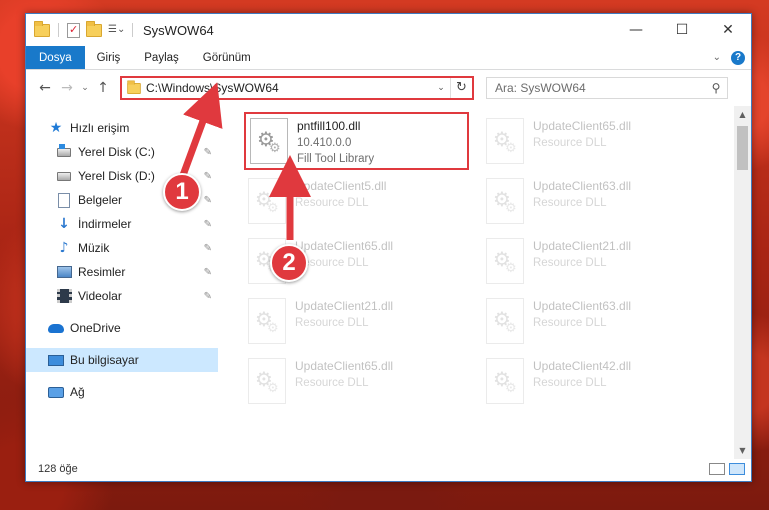  Describe the element at coordinates (122, 248) in the screenshot. I see `sidebar-item-music: ♪ Müzik ✎` at that location.